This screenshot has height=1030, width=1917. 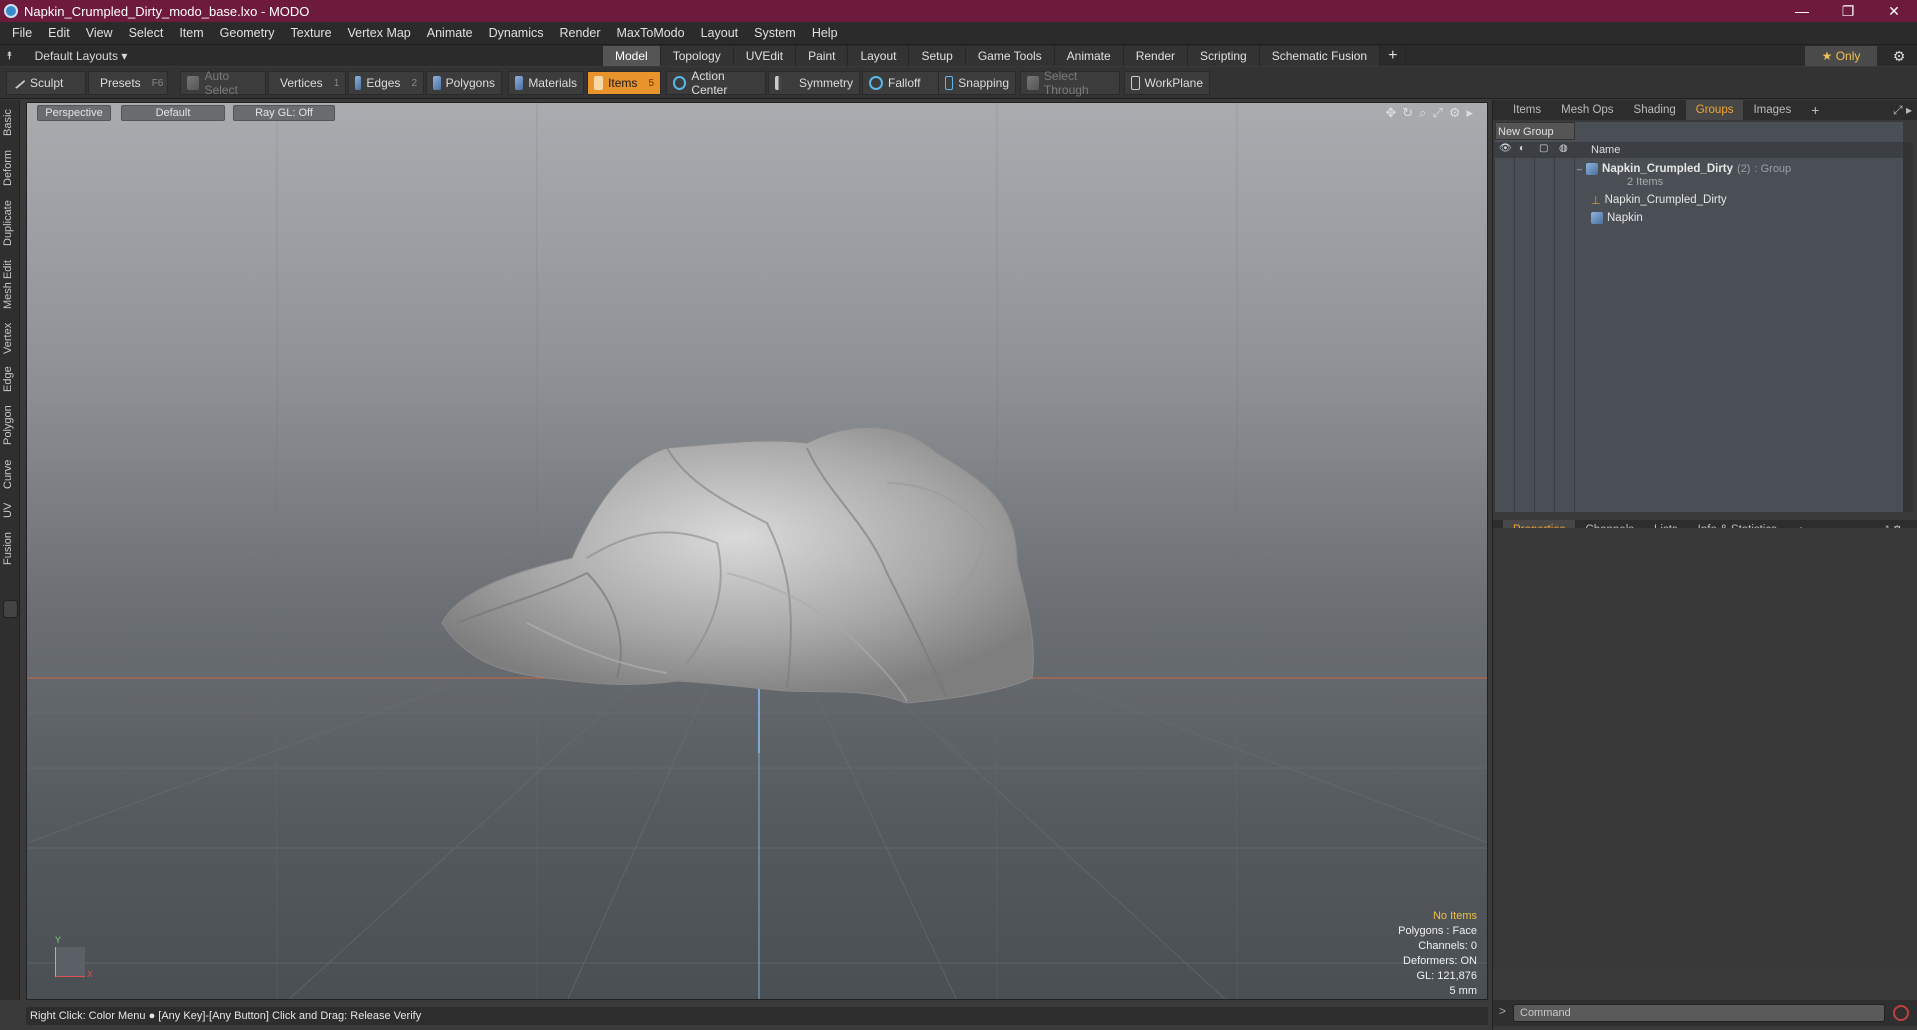 I want to click on add-panel-tab-button: +, so click(x=1815, y=110).